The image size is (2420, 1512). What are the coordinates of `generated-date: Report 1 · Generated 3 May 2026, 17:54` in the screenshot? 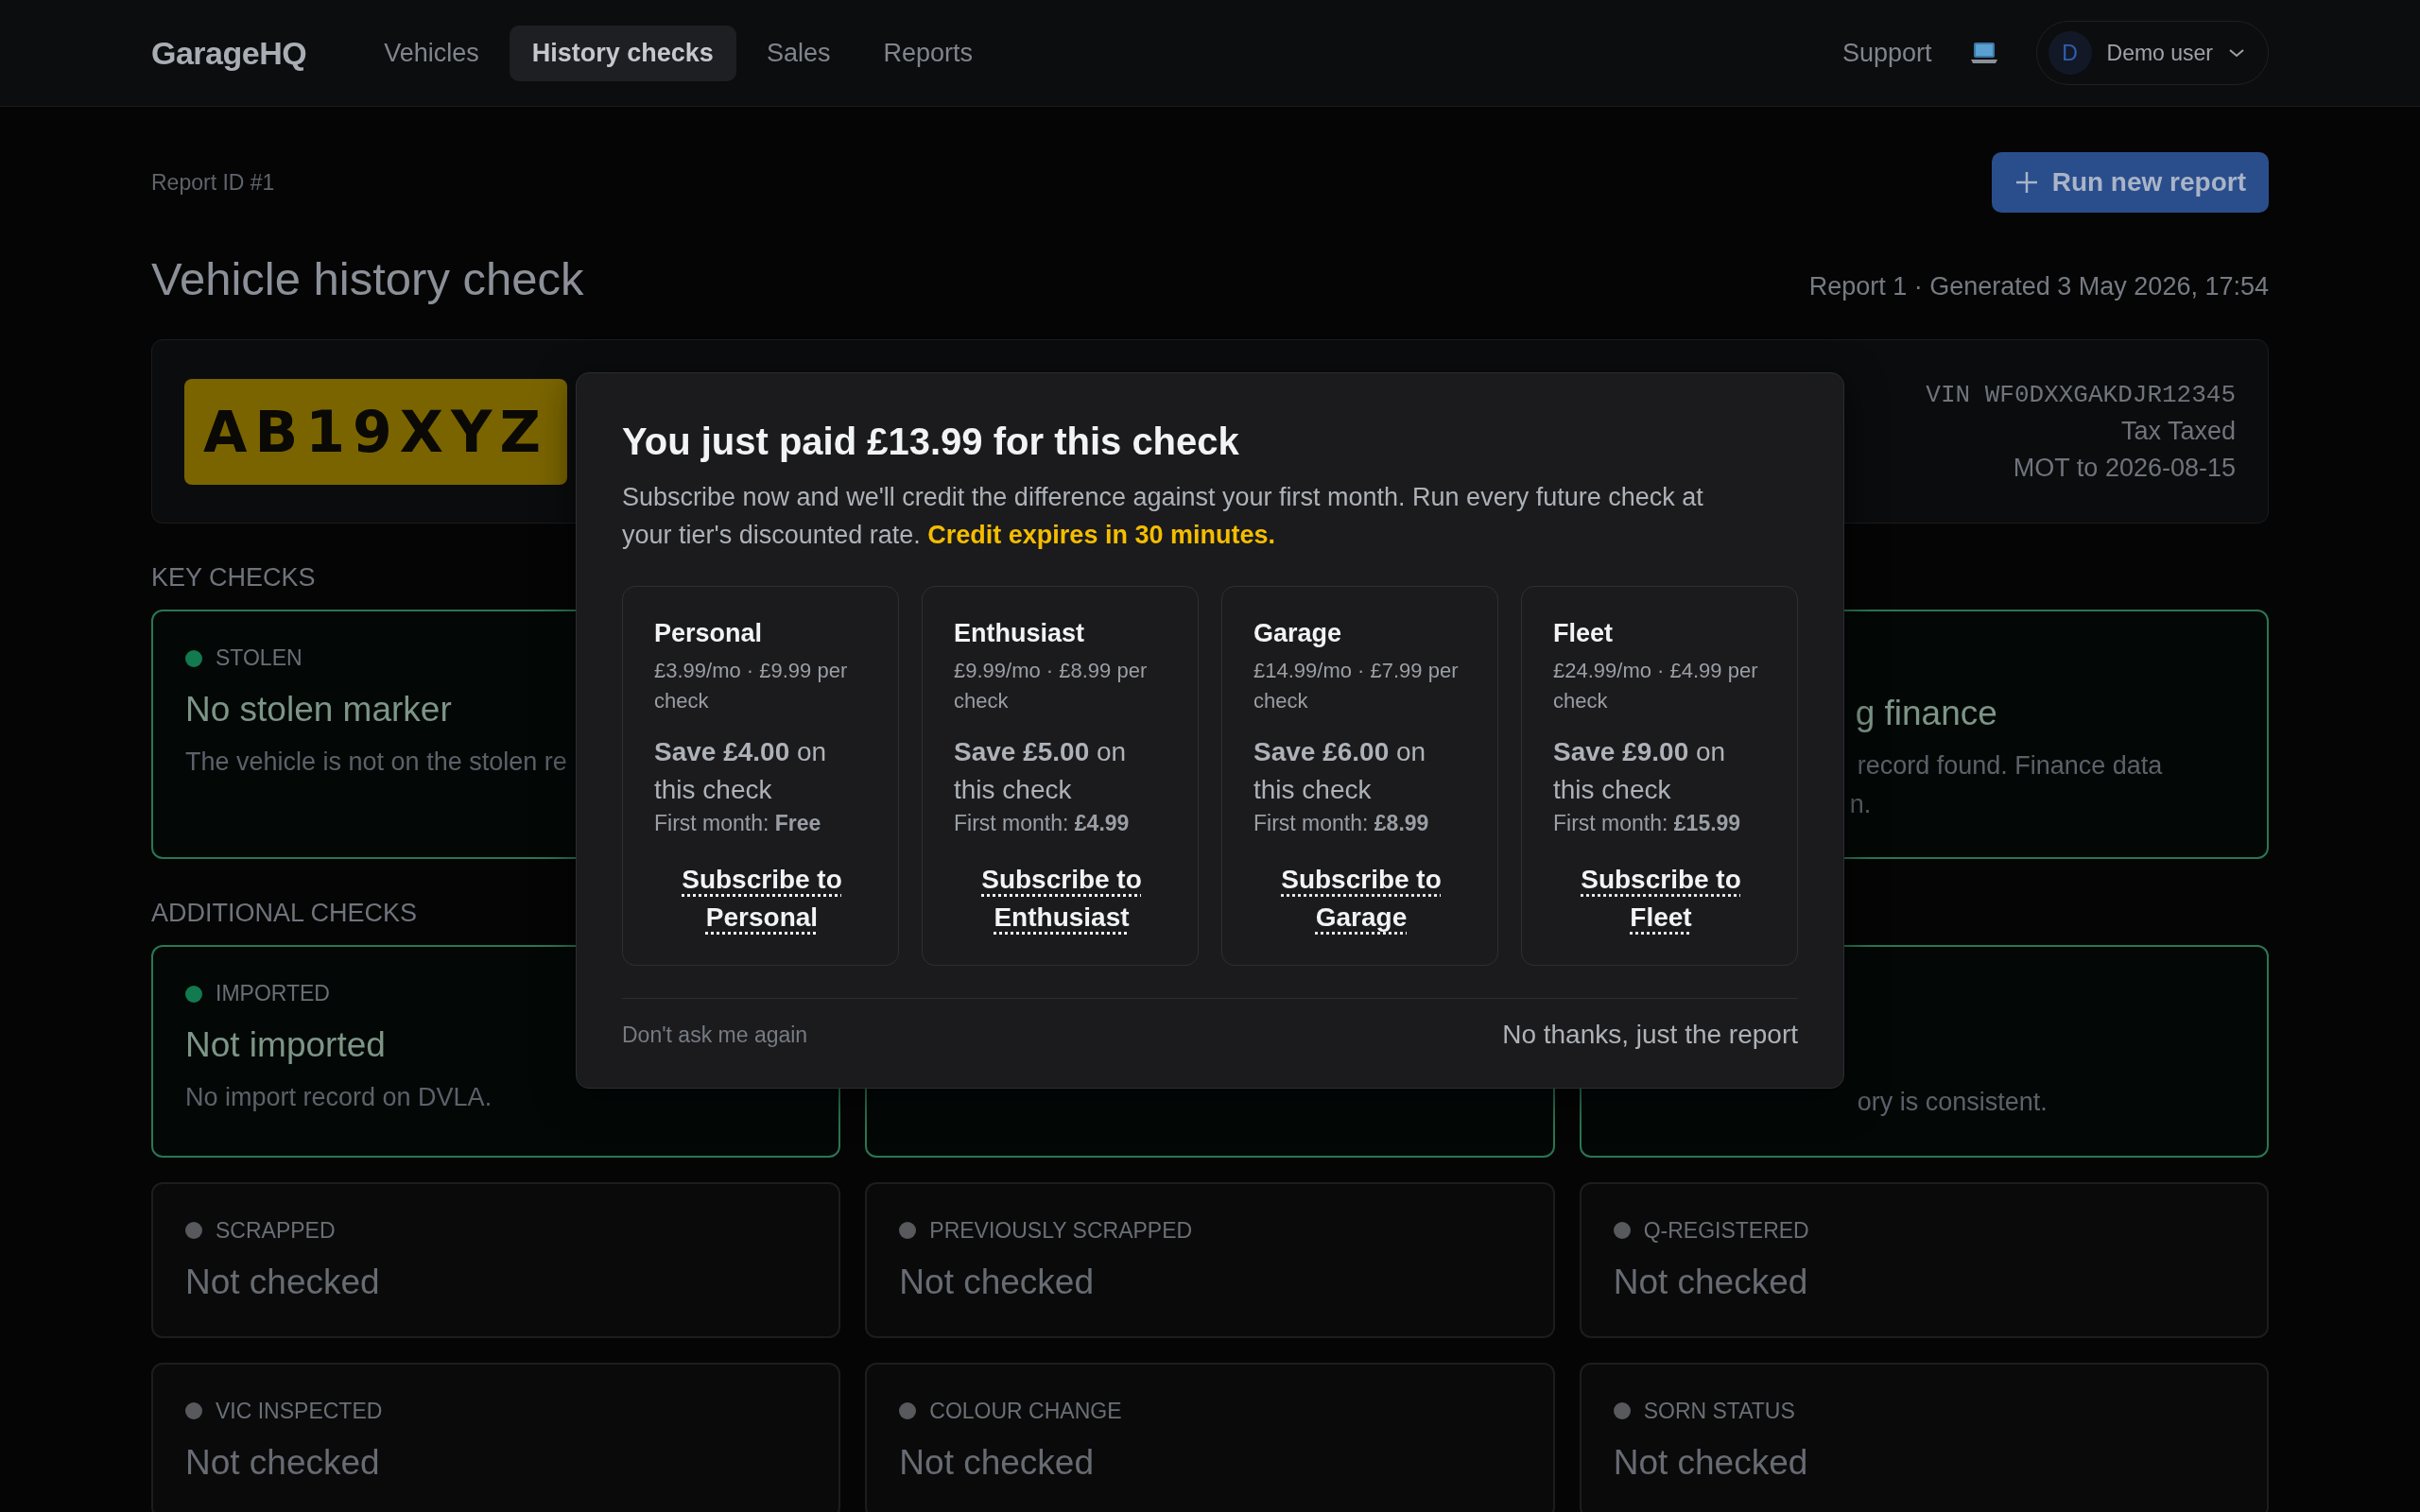 It's located at (2038, 286).